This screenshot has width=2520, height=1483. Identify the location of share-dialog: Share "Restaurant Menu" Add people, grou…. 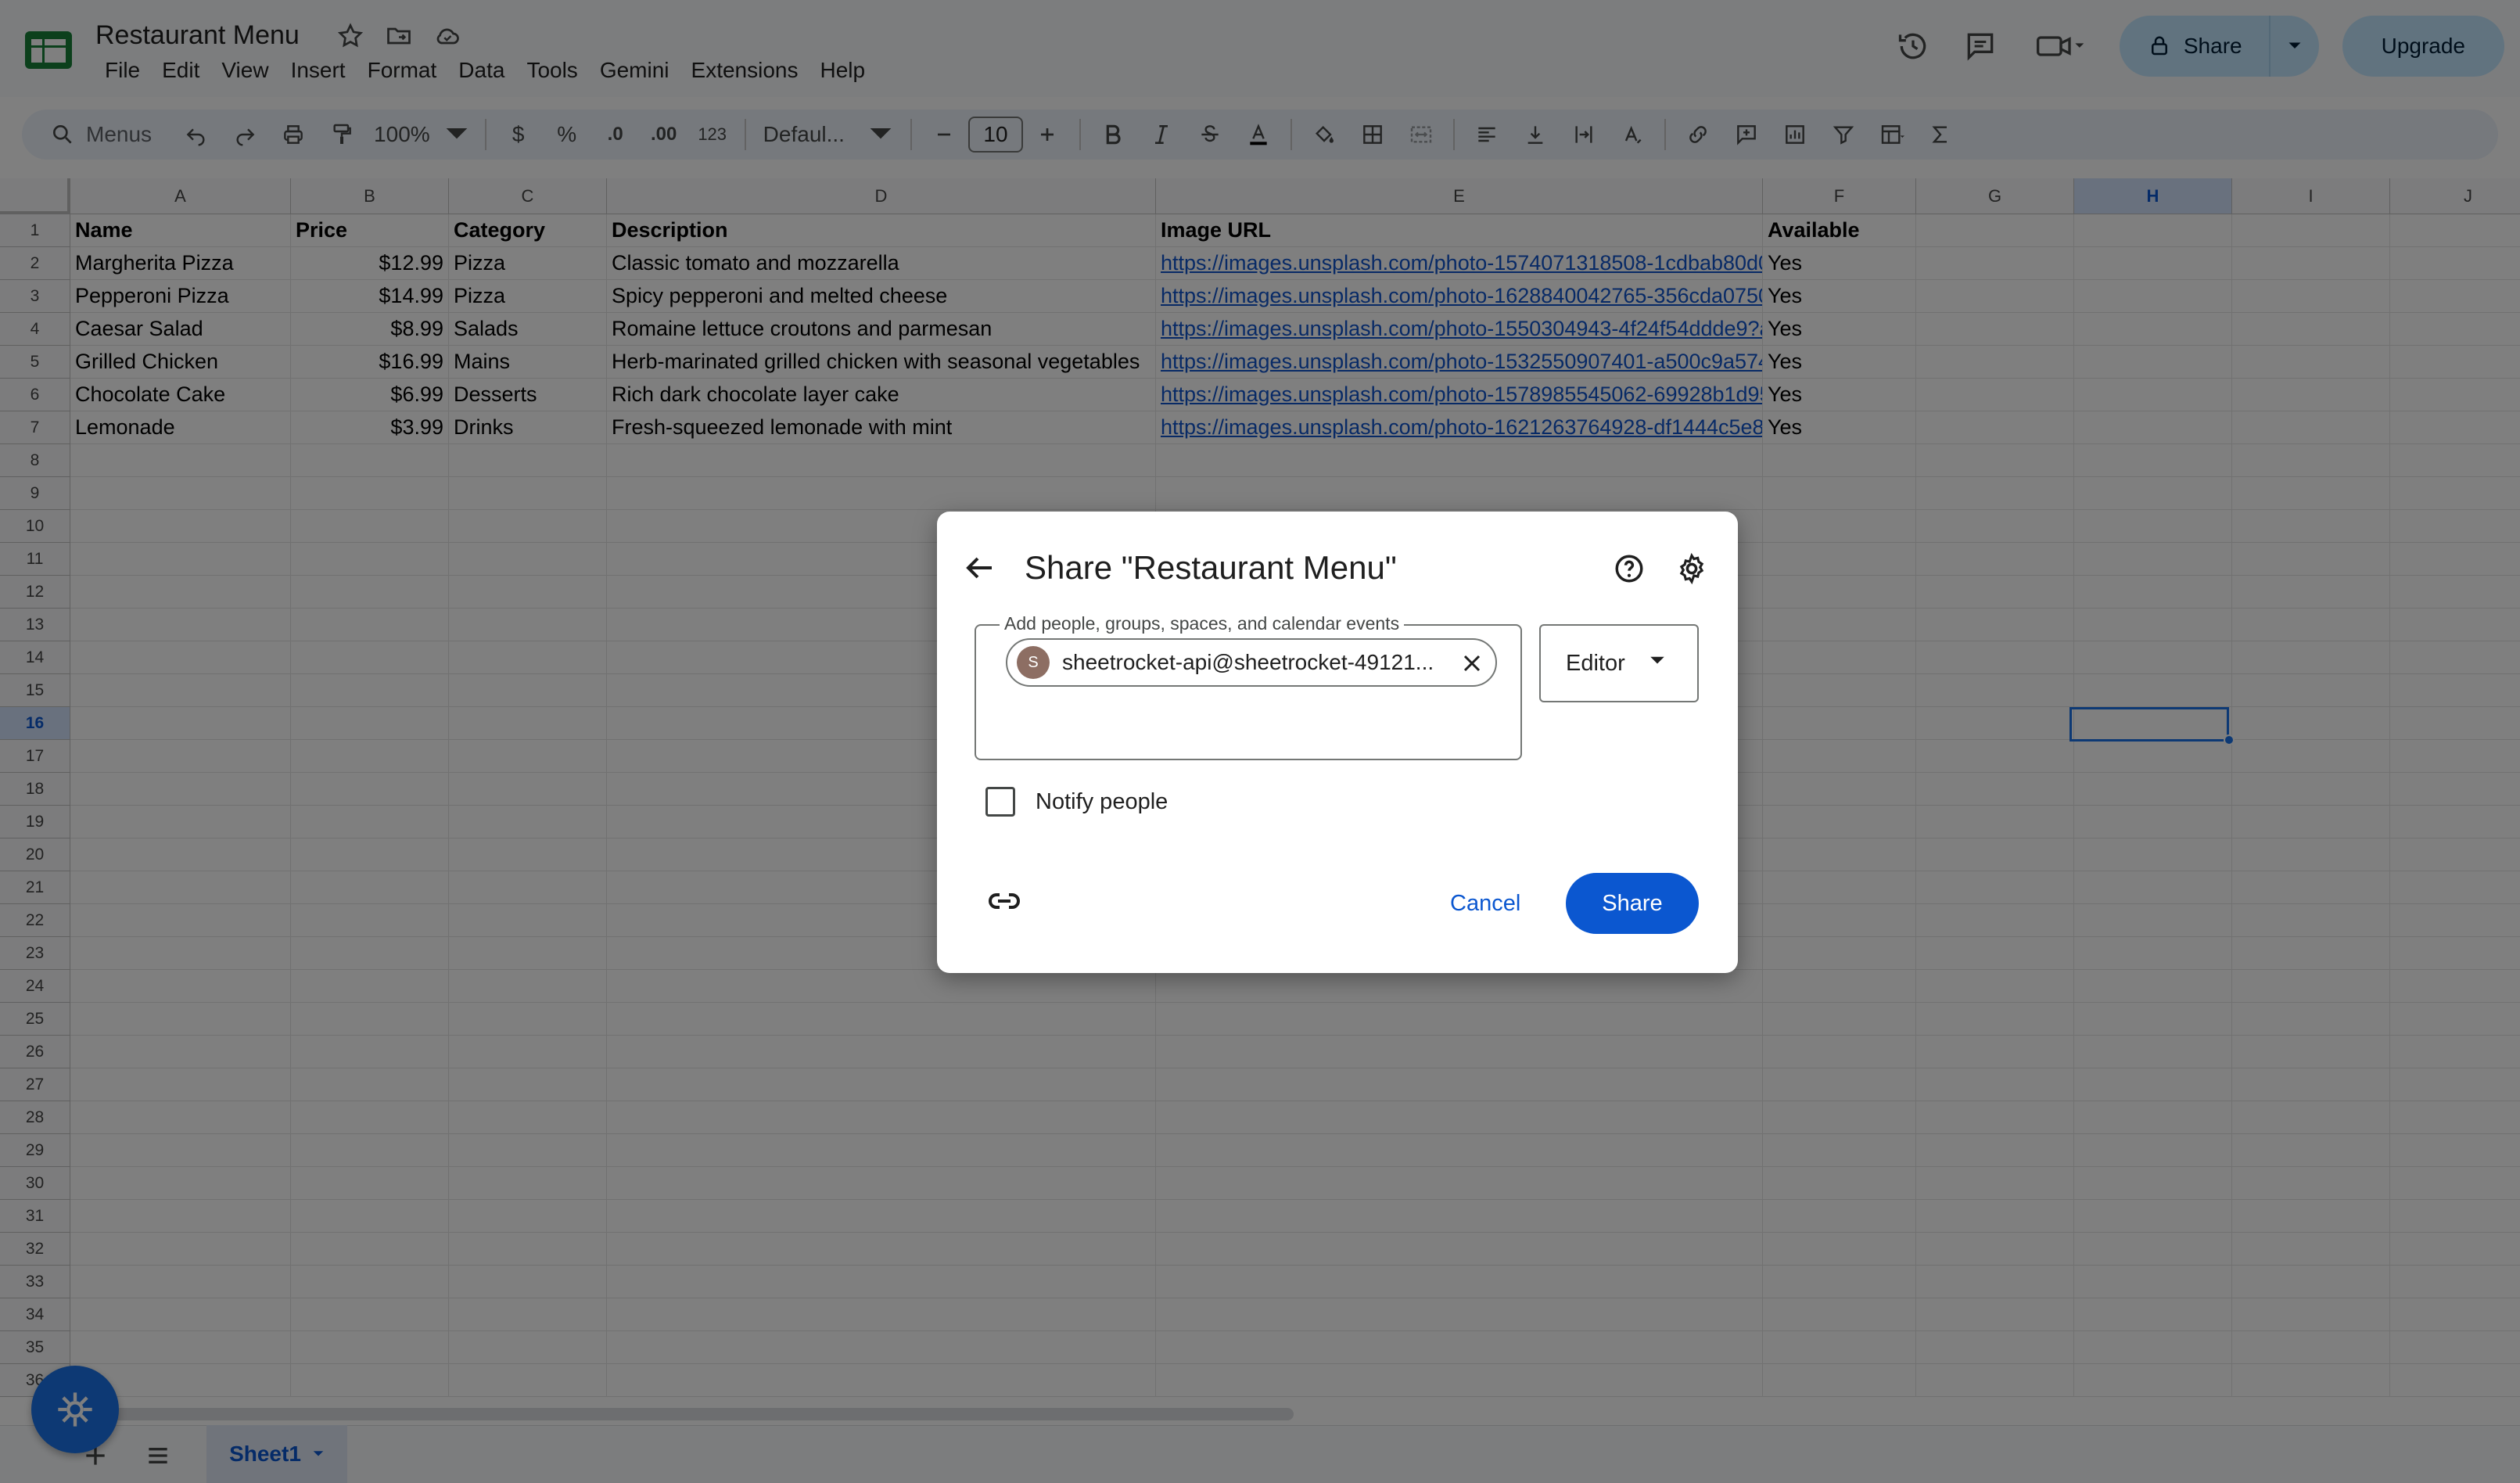
(1337, 742).